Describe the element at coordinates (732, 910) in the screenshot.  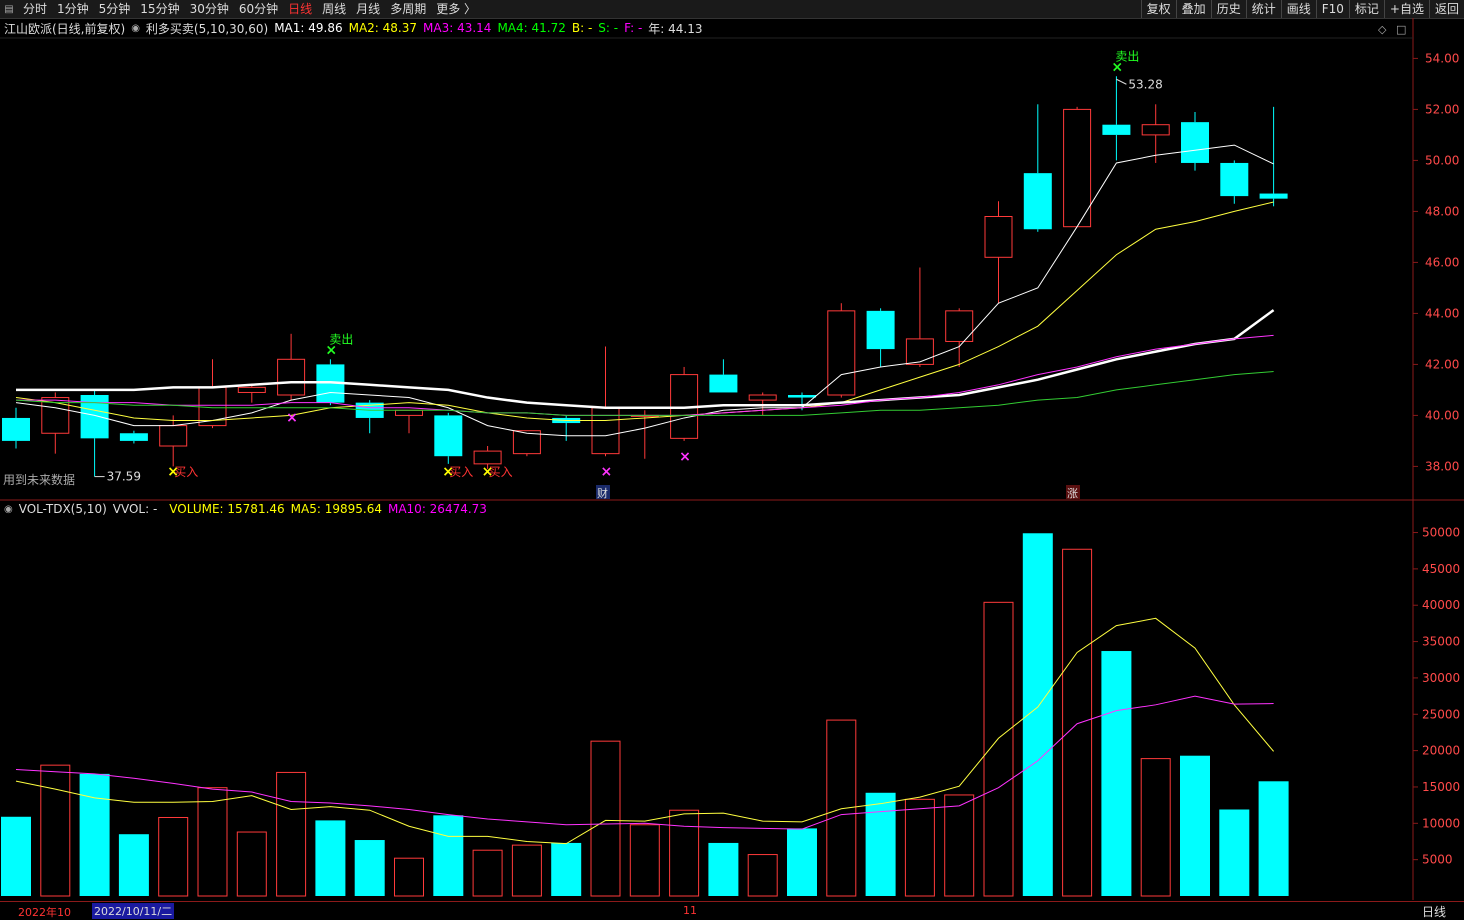
I see `date-axis-bar: 2022年10 2022/10/11/二 11 日线` at that location.